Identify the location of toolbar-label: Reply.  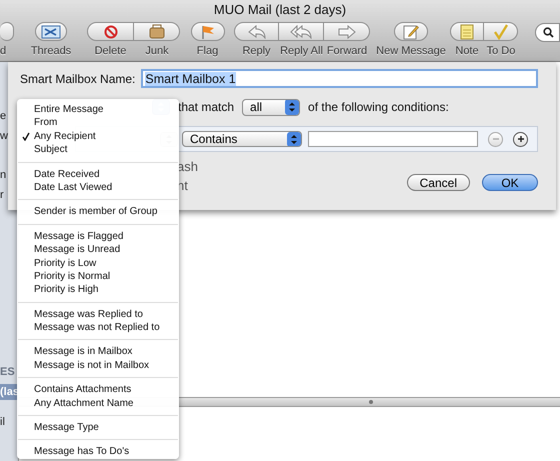
(256, 51).